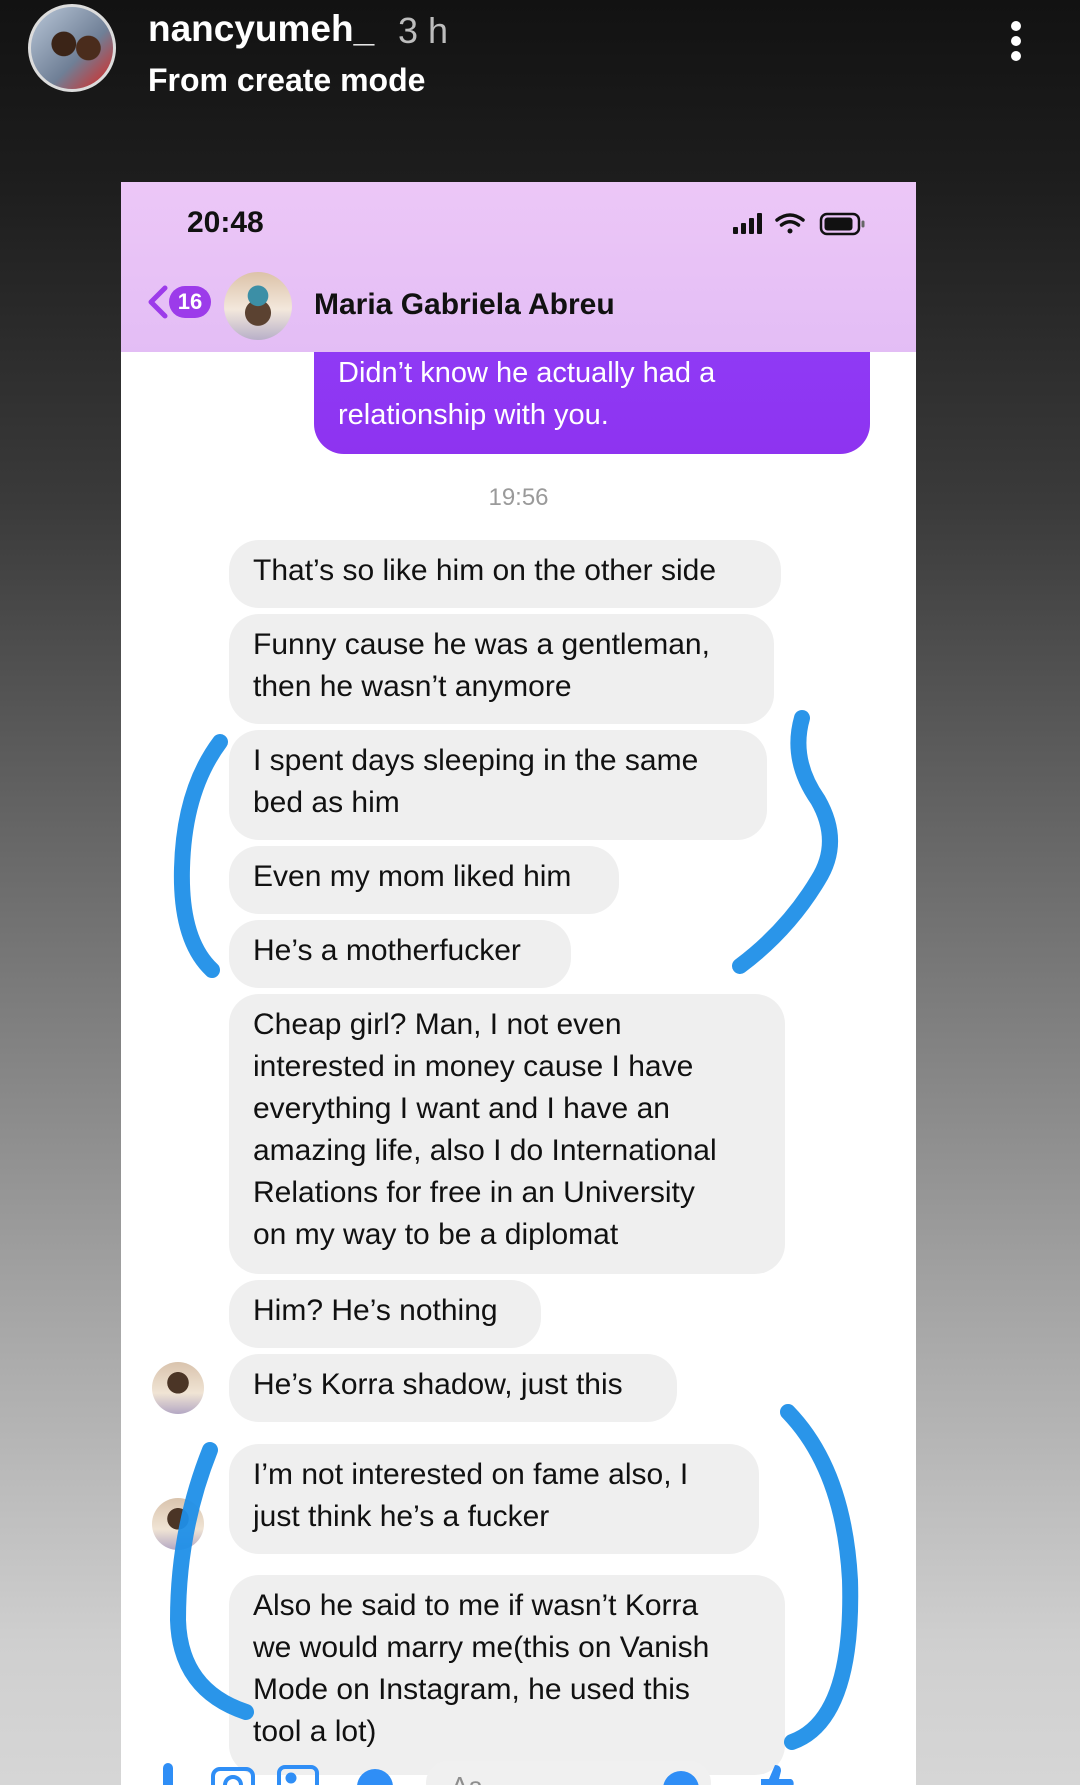 The height and width of the screenshot is (1785, 1080). I want to click on message-line: on my way to be a diplomat, so click(436, 1234).